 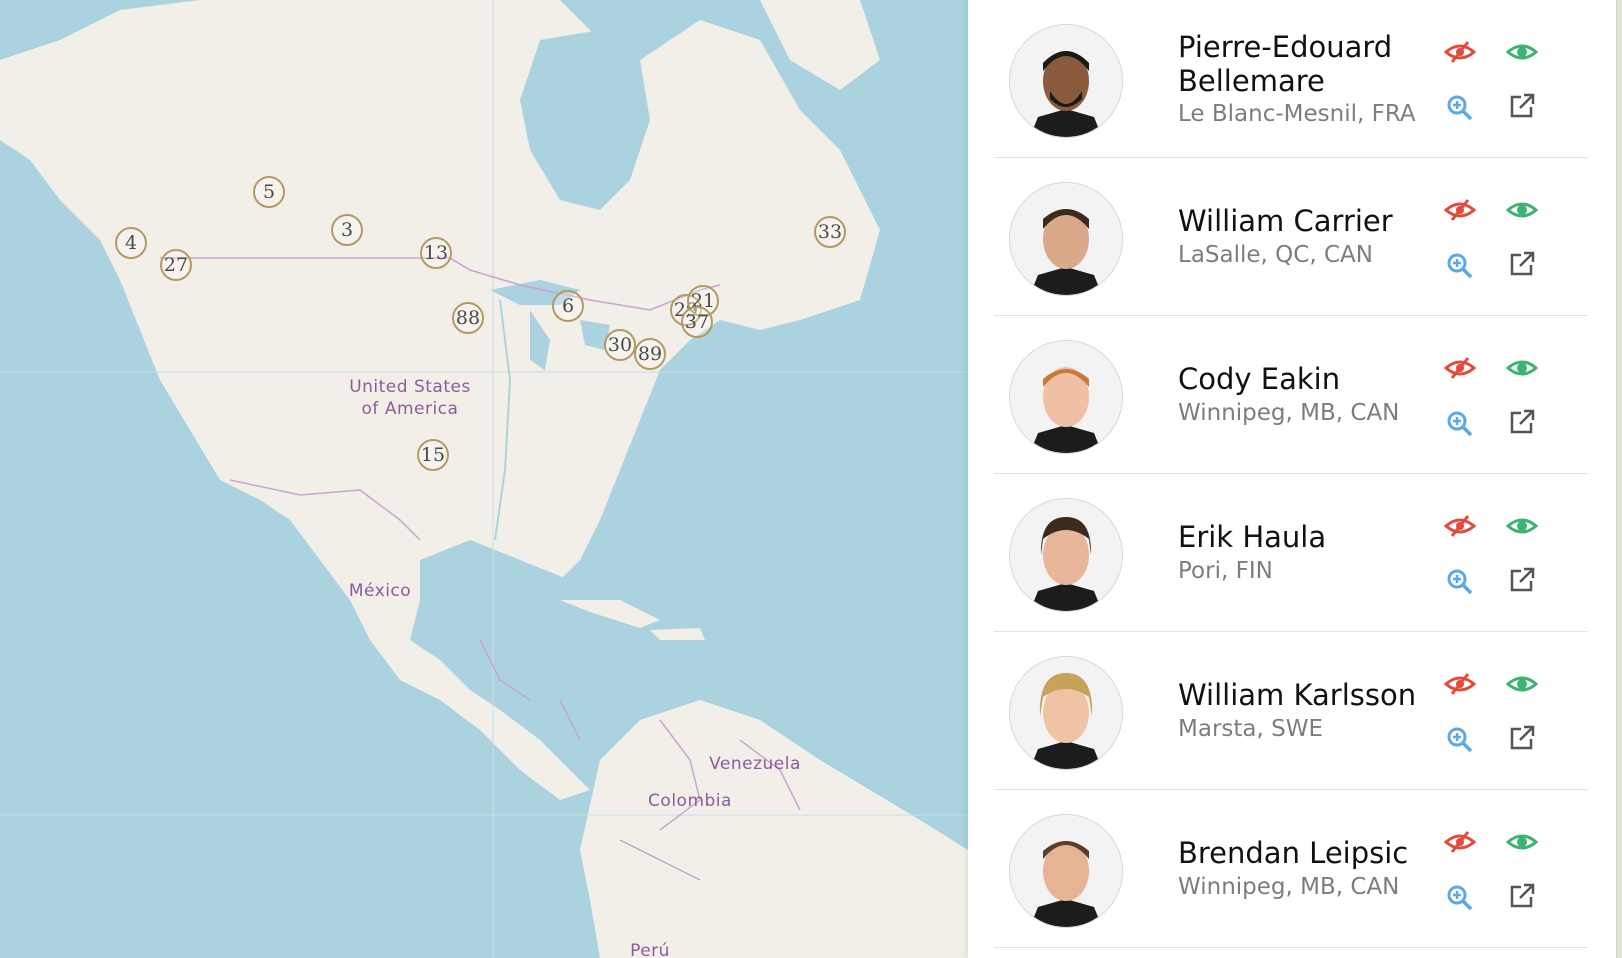 I want to click on player-row: William Carrier LaSalle, QC, CAN, so click(x=1291, y=237).